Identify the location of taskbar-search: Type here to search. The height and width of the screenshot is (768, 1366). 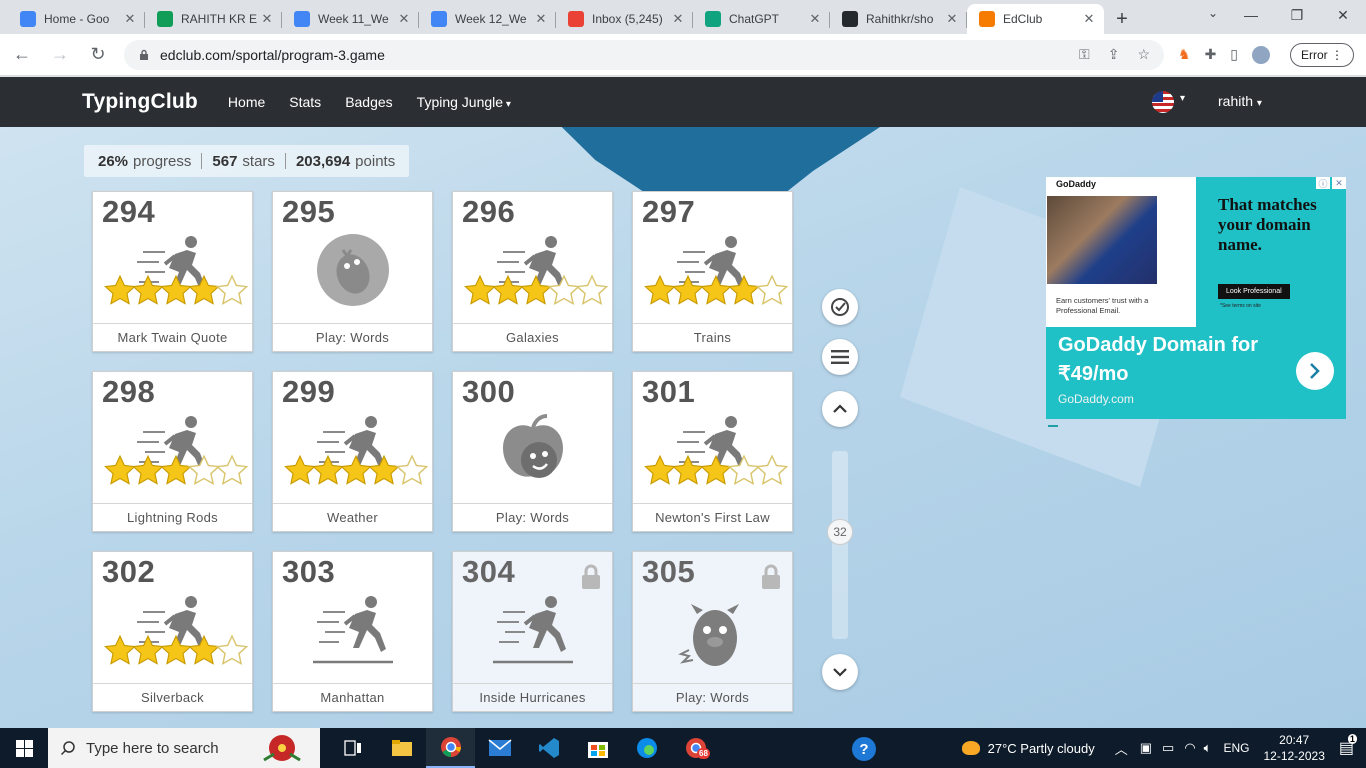
(184, 748).